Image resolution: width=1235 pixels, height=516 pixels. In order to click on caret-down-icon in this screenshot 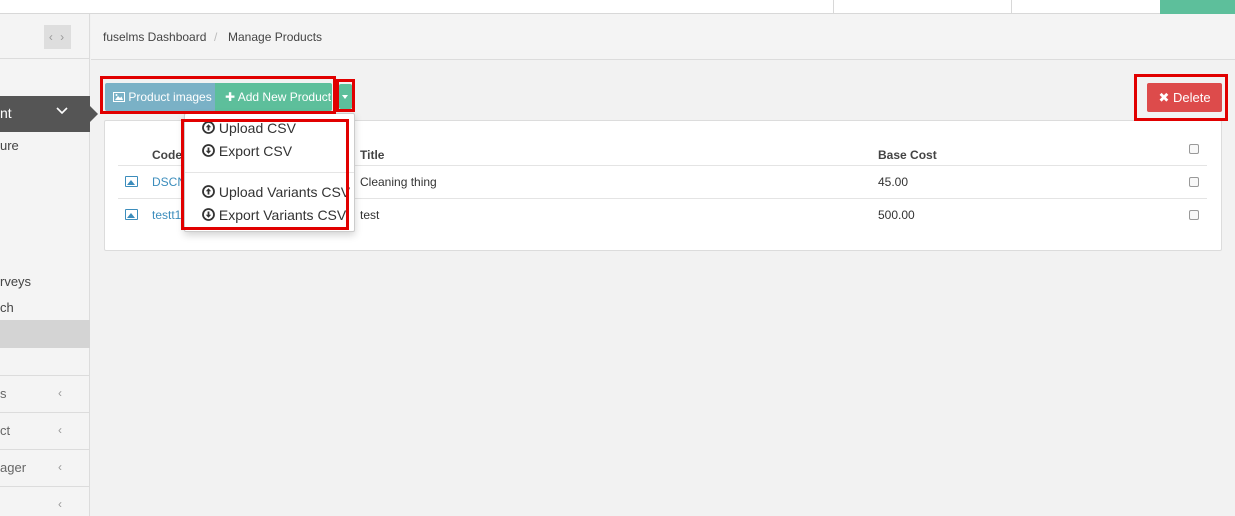, I will do `click(345, 97)`.